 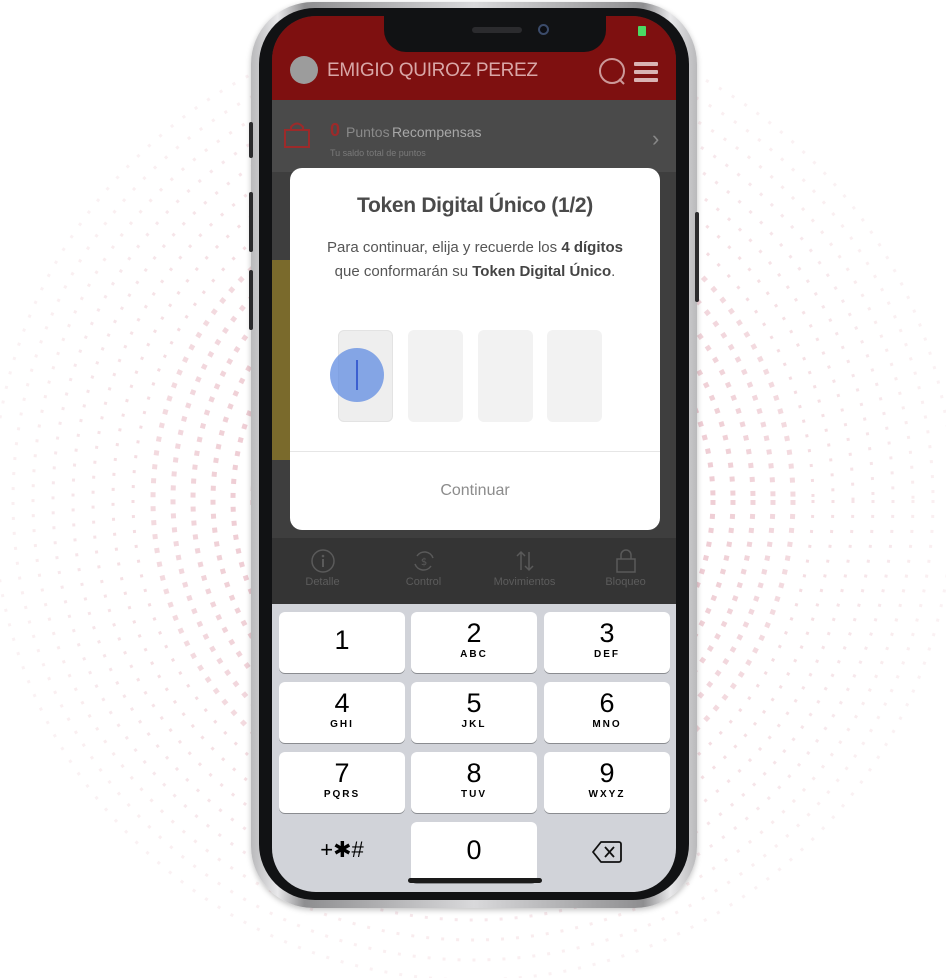 What do you see at coordinates (251, 222) in the screenshot?
I see `volume-up-button` at bounding box center [251, 222].